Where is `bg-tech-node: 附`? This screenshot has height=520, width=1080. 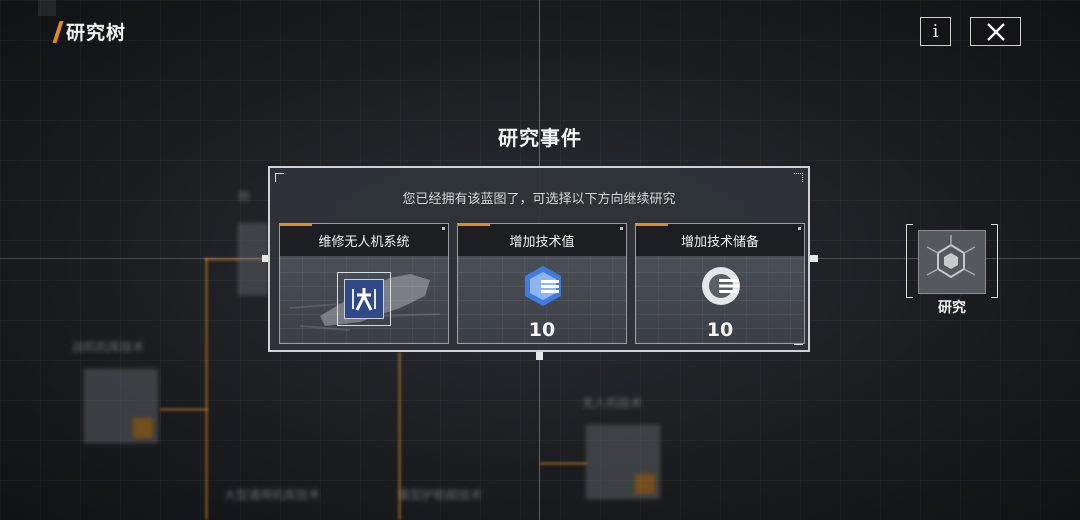 bg-tech-node: 附 is located at coordinates (253, 241).